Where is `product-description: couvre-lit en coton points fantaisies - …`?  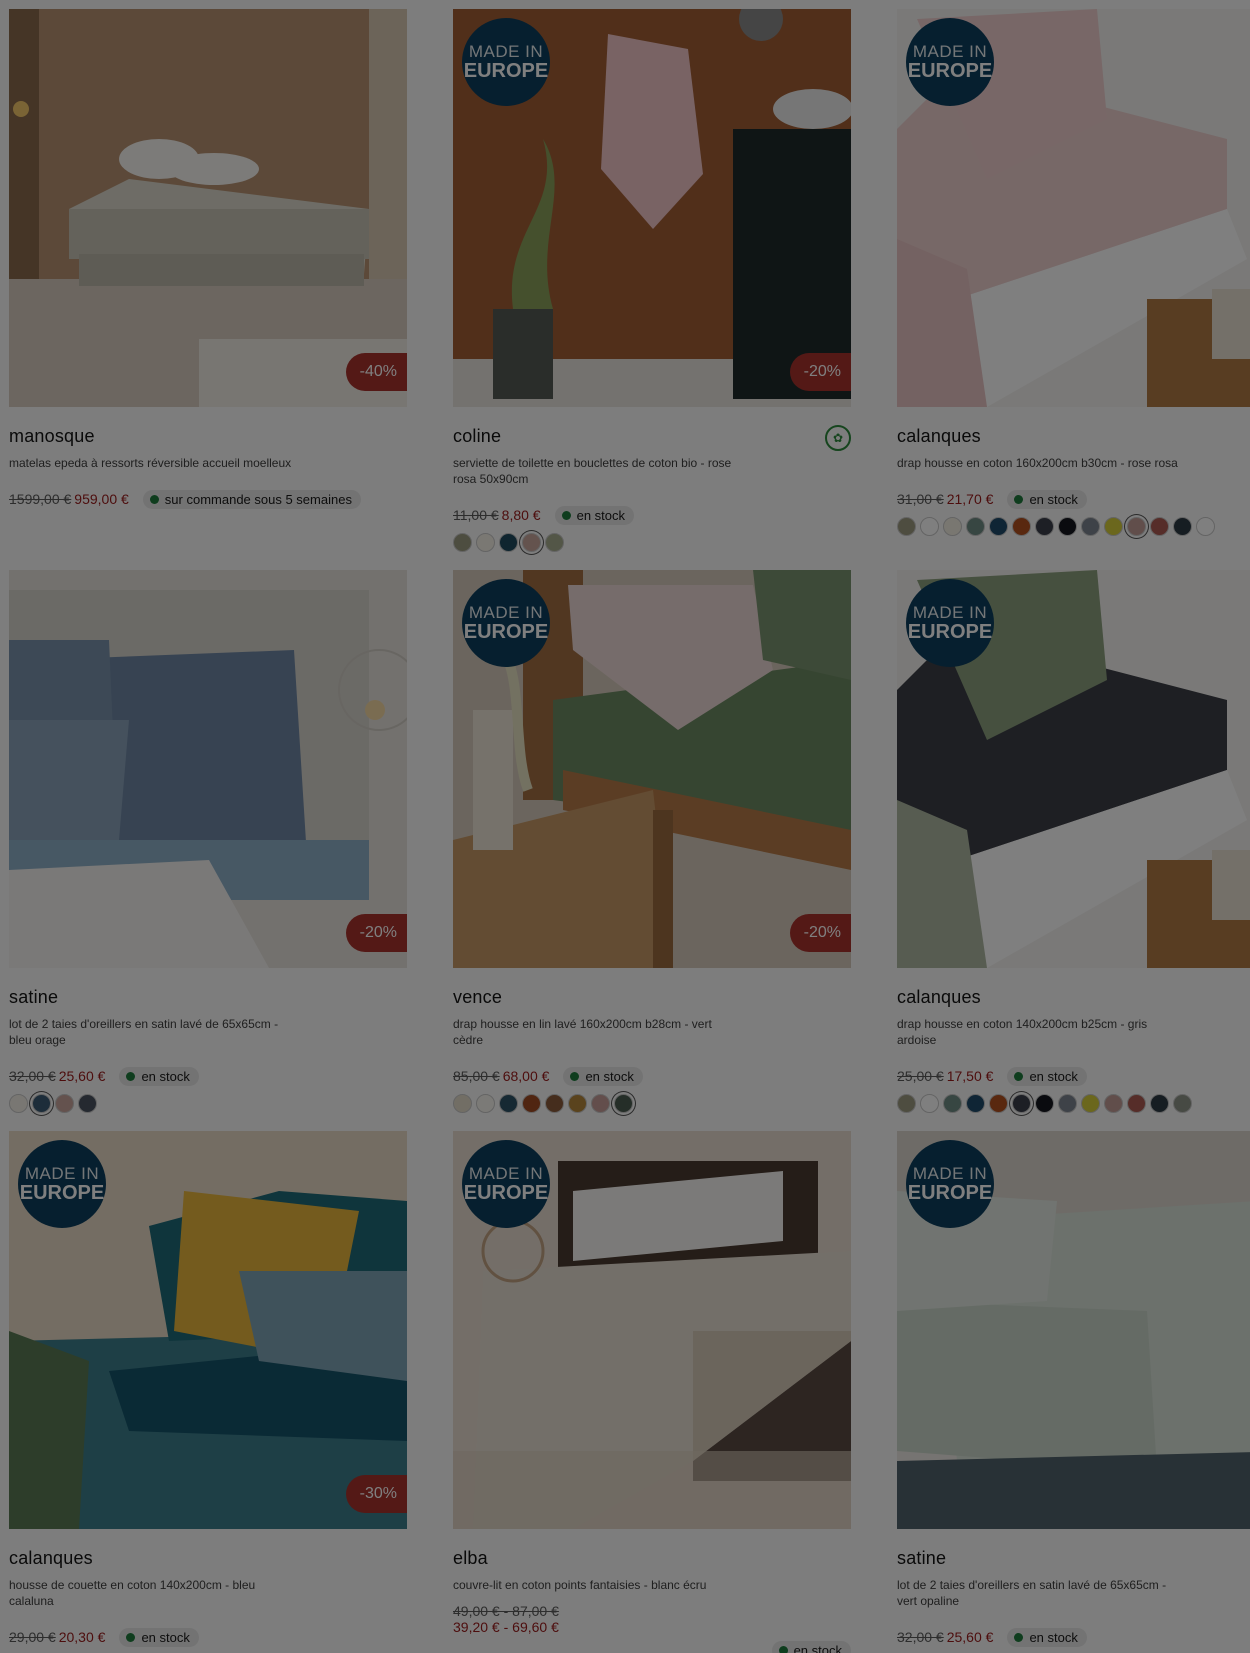
product-description: couvre-lit en coton points fantaisies - … is located at coordinates (580, 1585).